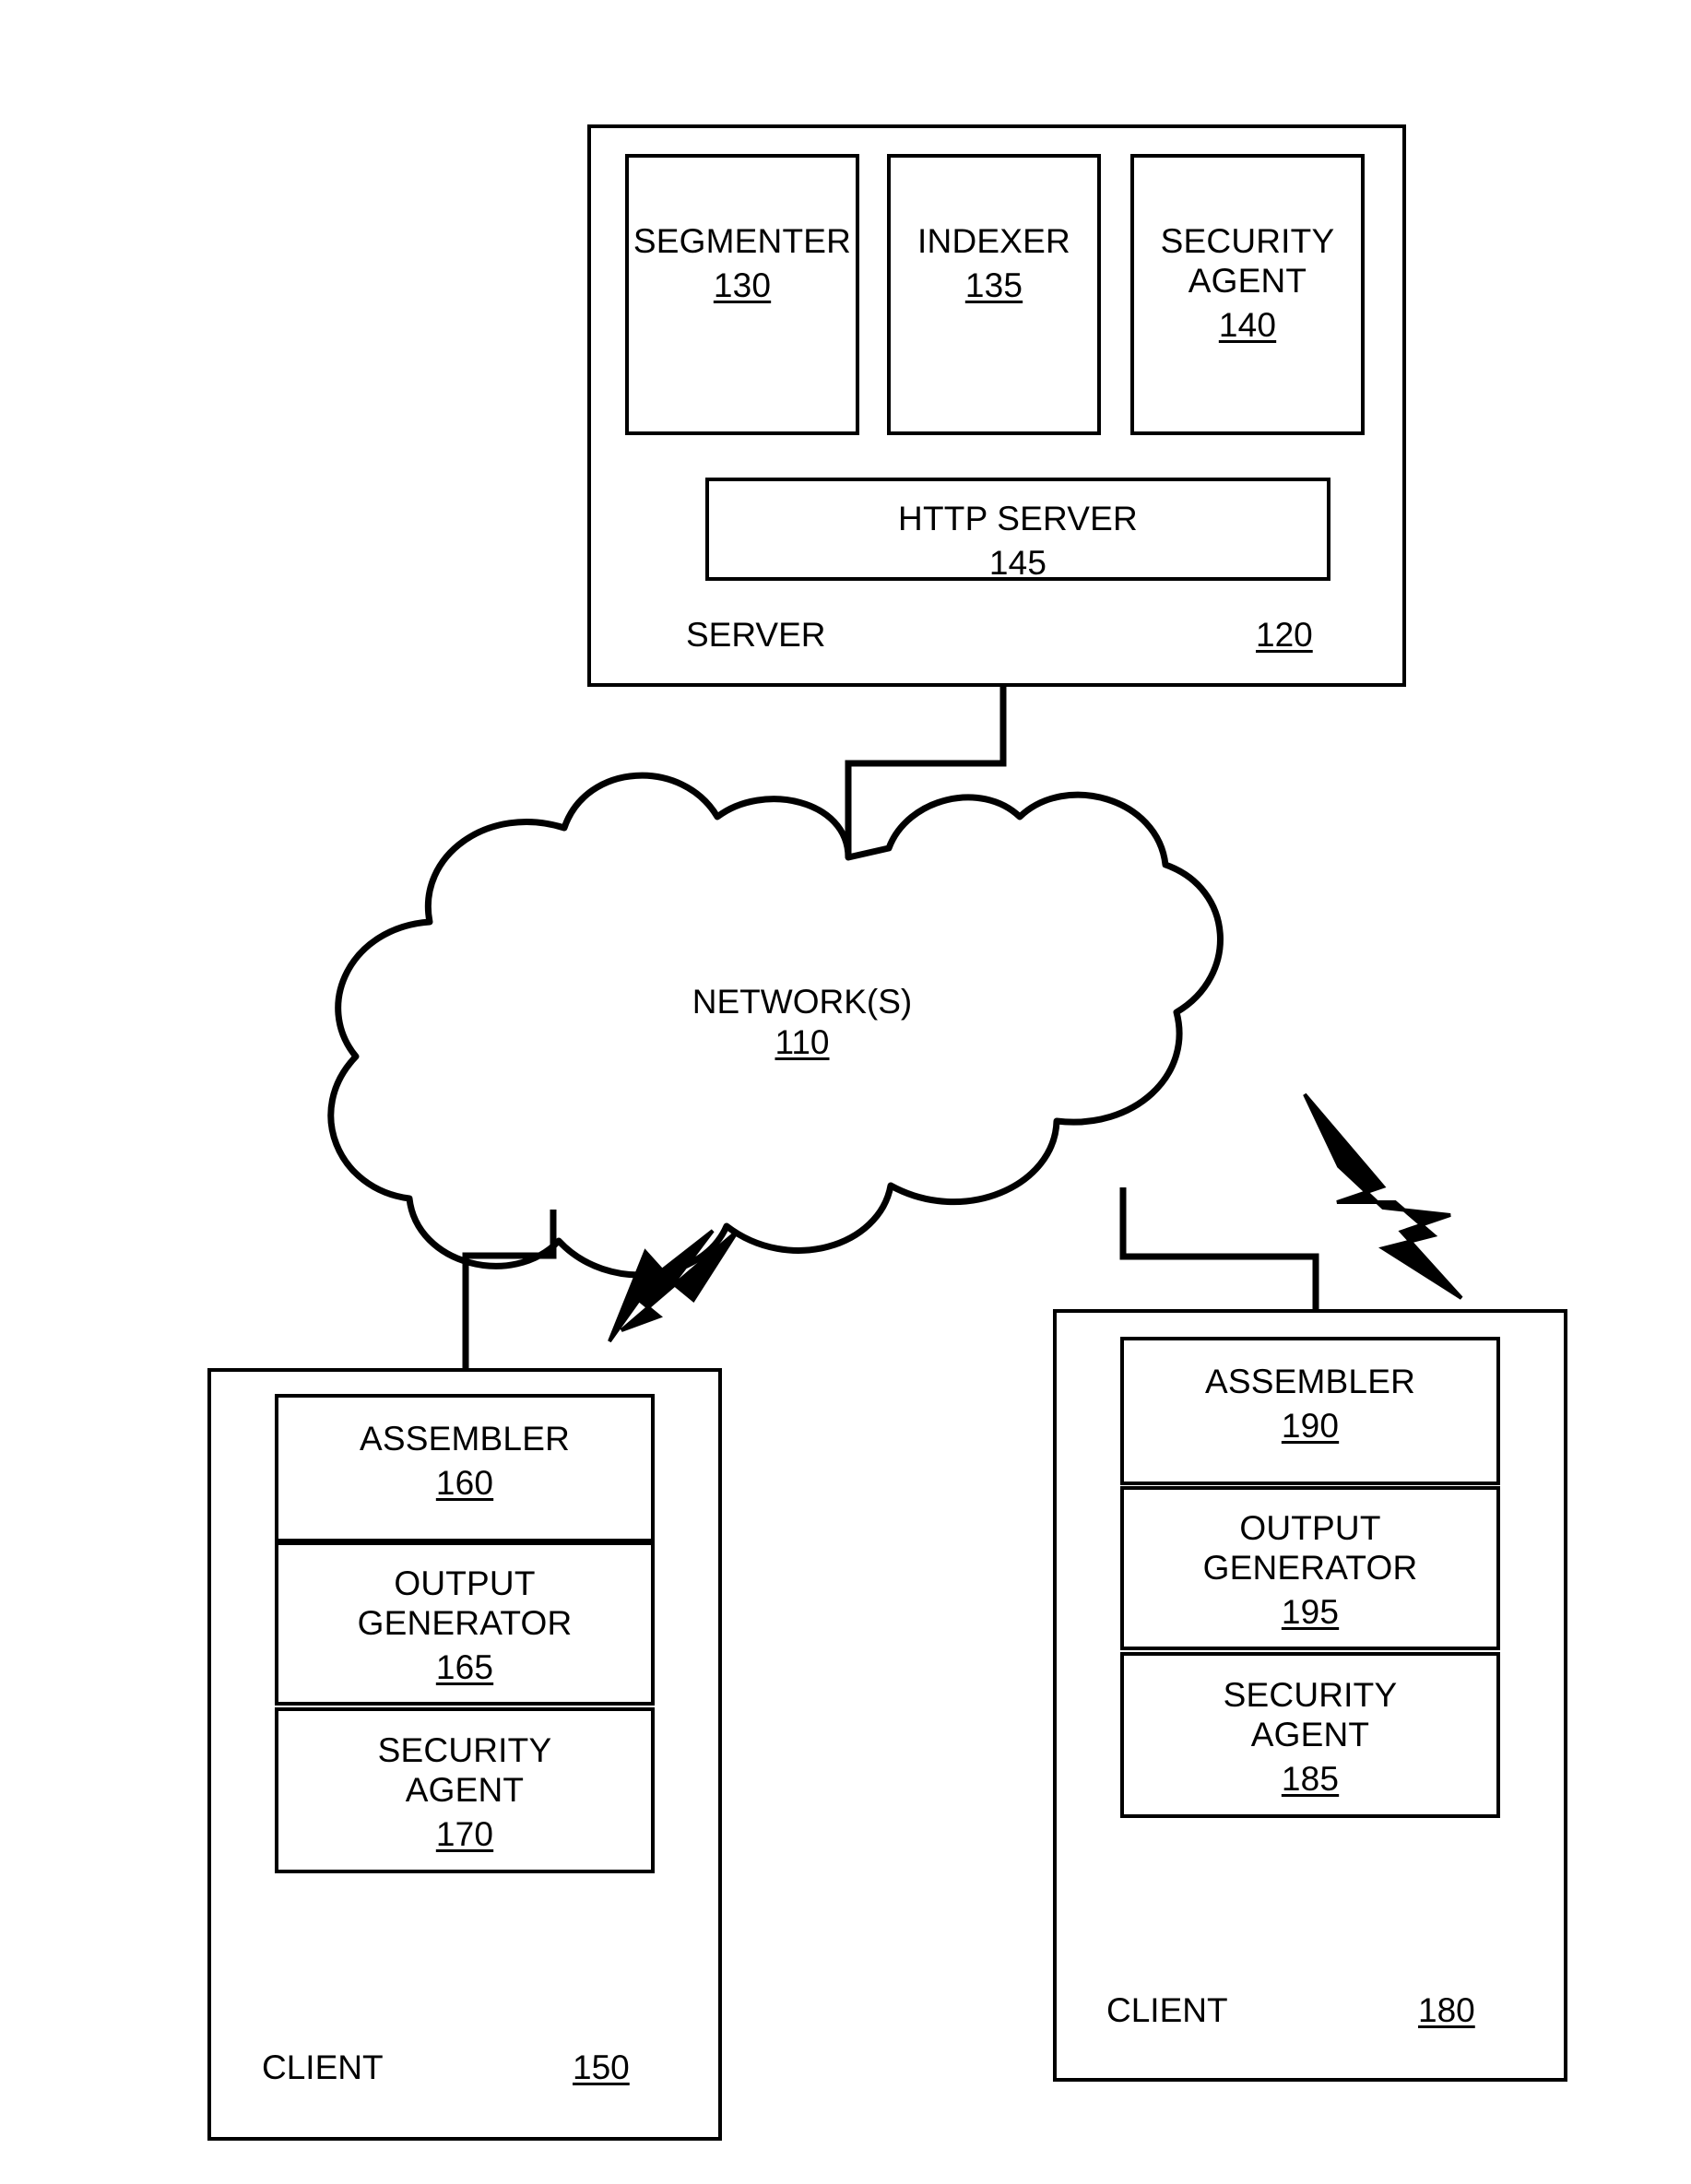  Describe the element at coordinates (742, 285) in the screenshot. I see `module-segmenter-reference: 130` at that location.